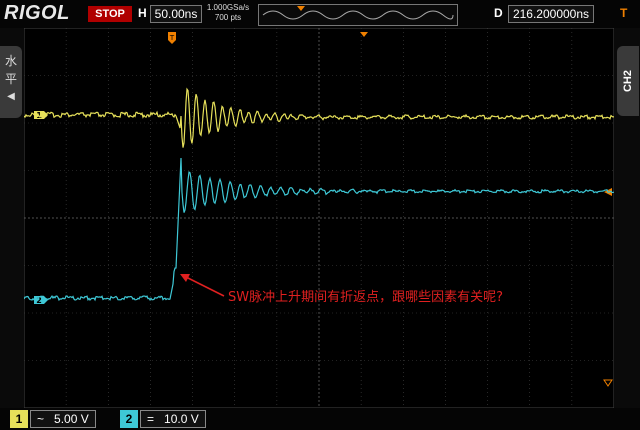 This screenshot has height=430, width=640. What do you see at coordinates (176, 14) in the screenshot?
I see `timebase-value: 50.00ns` at bounding box center [176, 14].